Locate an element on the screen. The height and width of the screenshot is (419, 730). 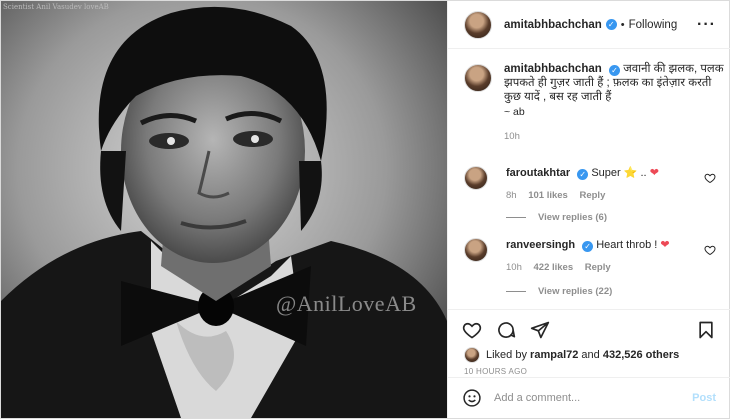
share-paper-plane-icon is located at coordinates (540, 330).